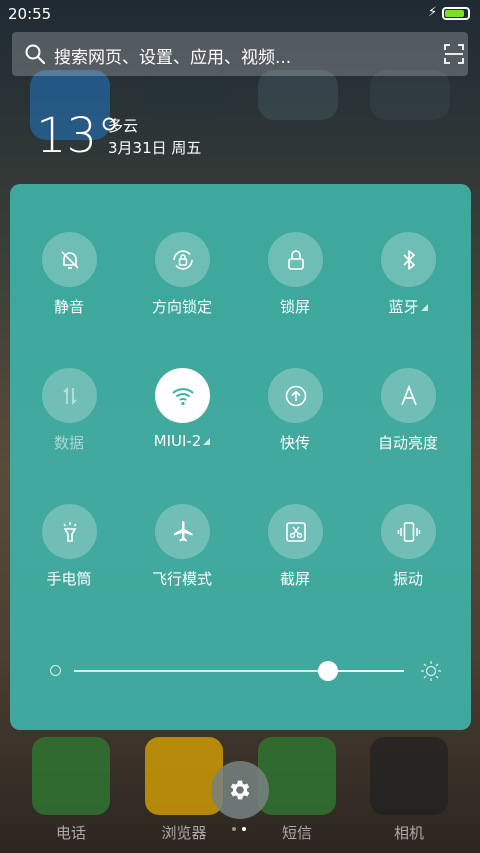  Describe the element at coordinates (123, 126) in the screenshot. I see `weather-condition: 多云` at that location.